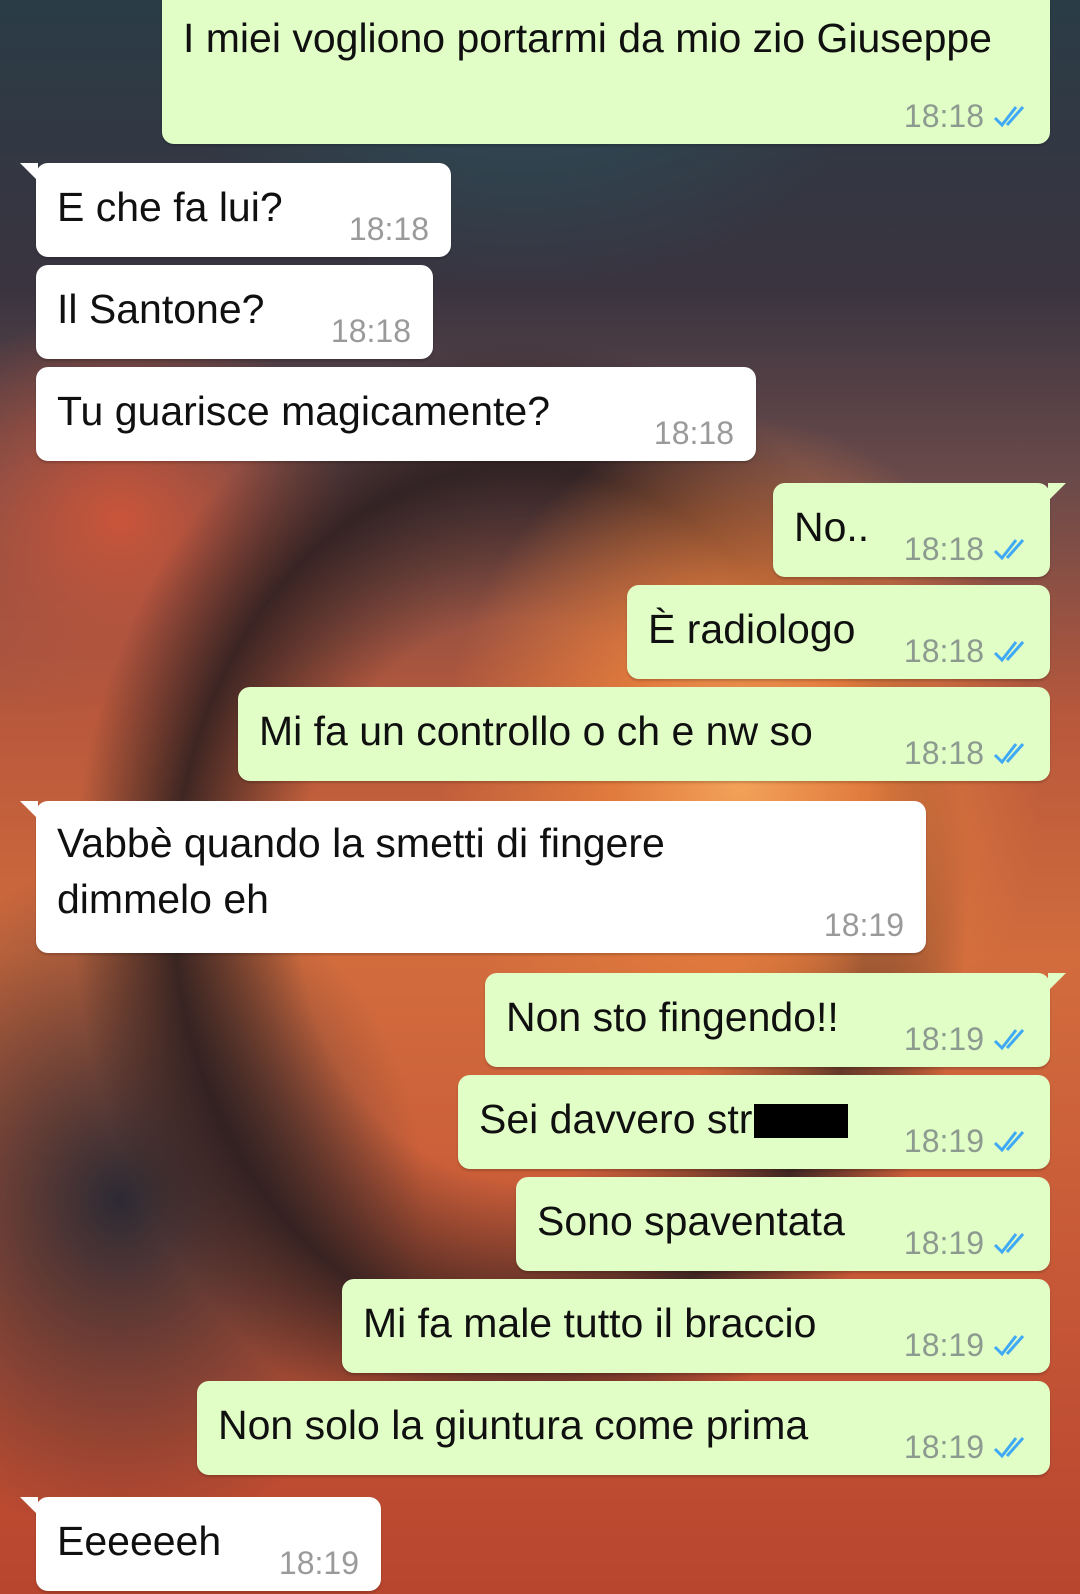 The width and height of the screenshot is (1080, 1594). I want to click on message-text: Tu guarisce magicamente?, so click(304, 411).